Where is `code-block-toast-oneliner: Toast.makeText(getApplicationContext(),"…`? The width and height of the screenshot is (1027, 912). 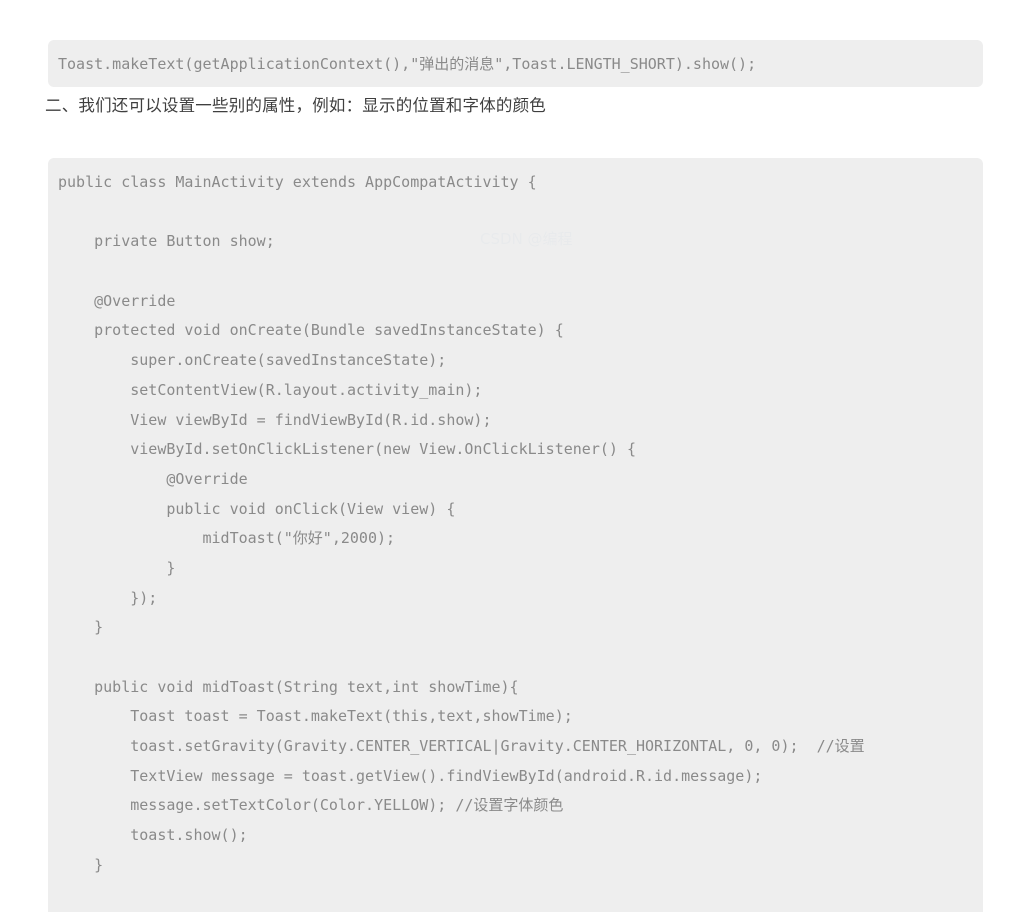
code-block-toast-oneliner: Toast.makeText(getApplicationContext(),"… is located at coordinates (515, 63).